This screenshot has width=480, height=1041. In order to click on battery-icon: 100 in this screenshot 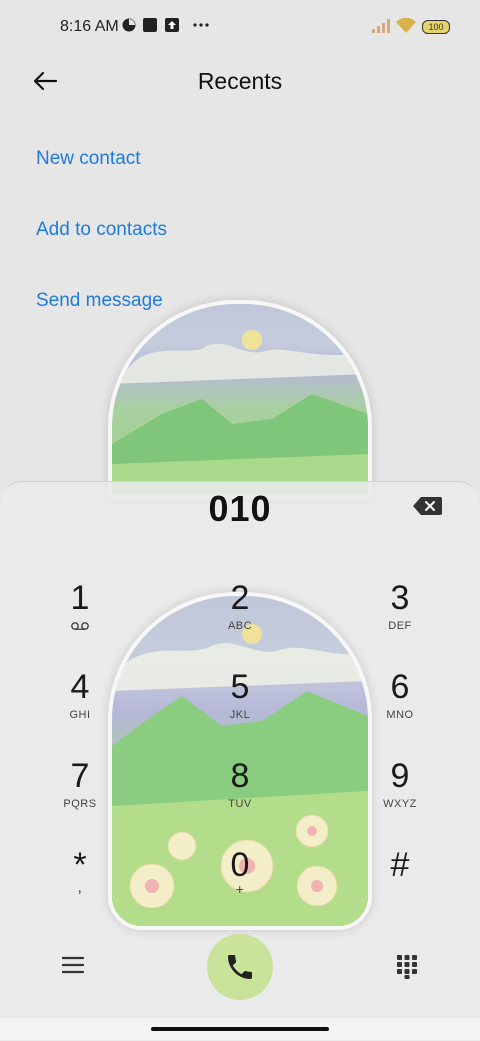, I will do `click(436, 27)`.